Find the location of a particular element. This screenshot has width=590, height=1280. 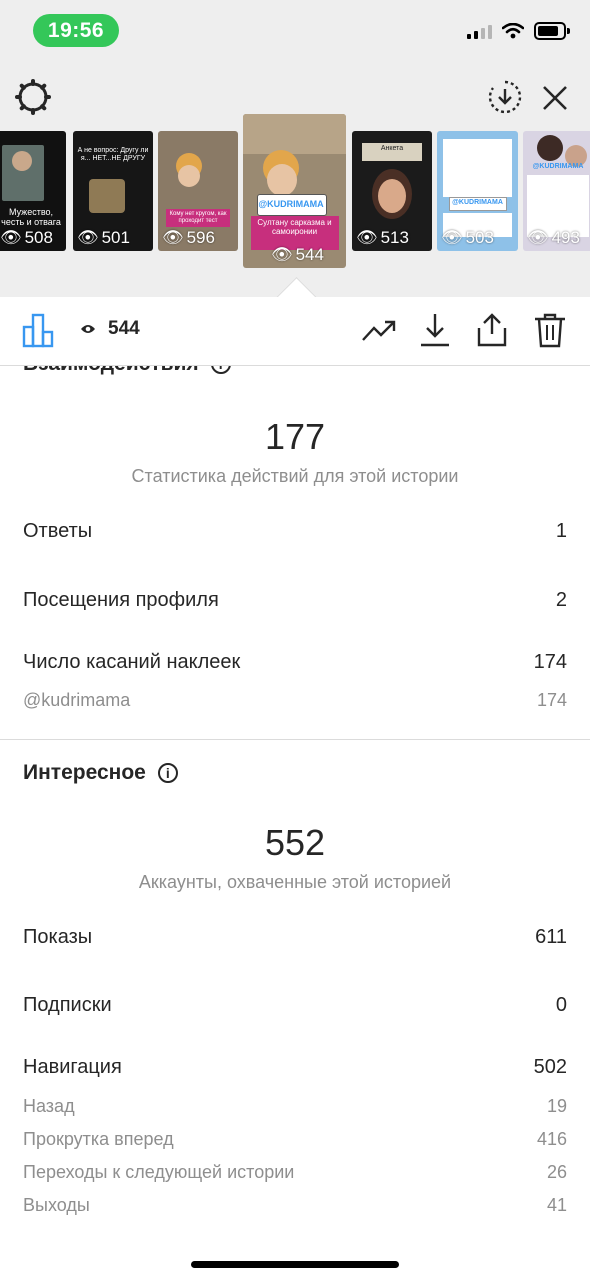

stat-row: Показы 611 is located at coordinates (295, 937).